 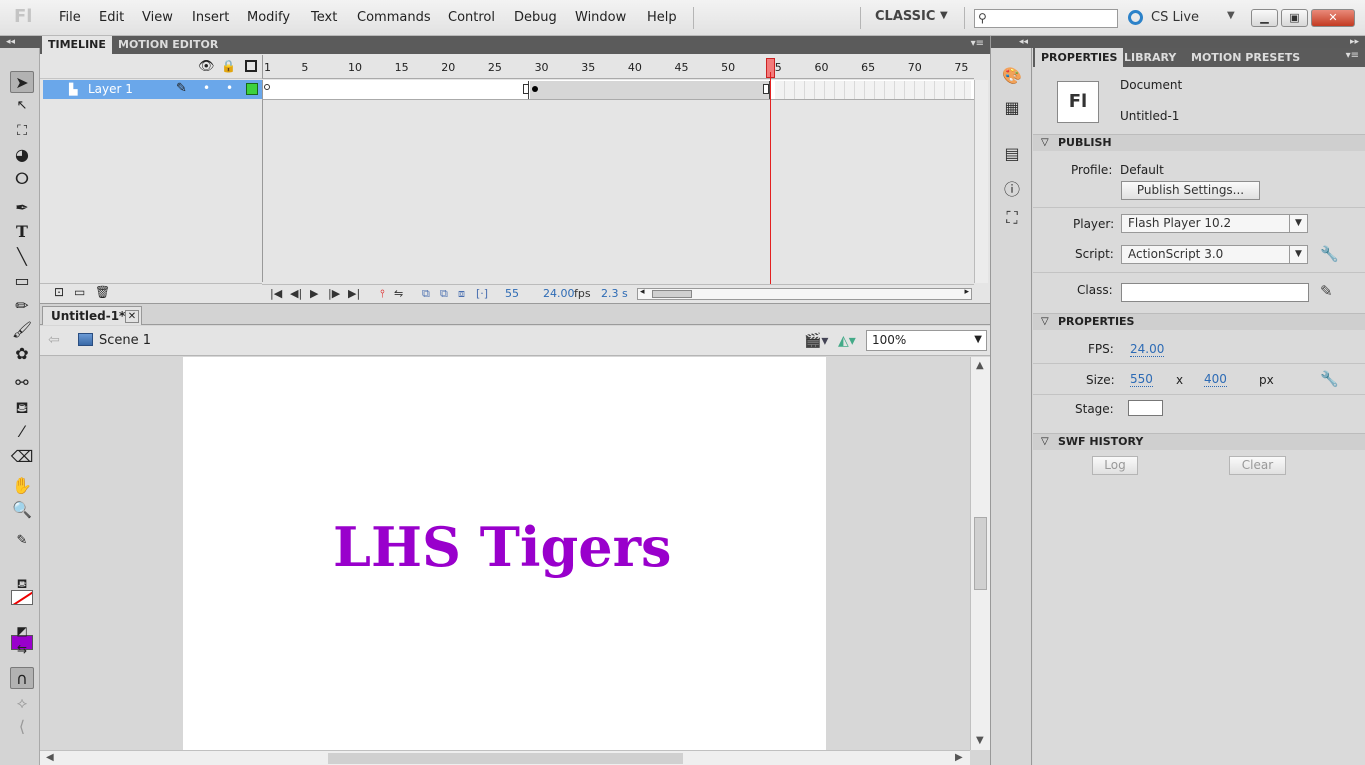 I want to click on maximize-button: ▣, so click(x=1294, y=18).